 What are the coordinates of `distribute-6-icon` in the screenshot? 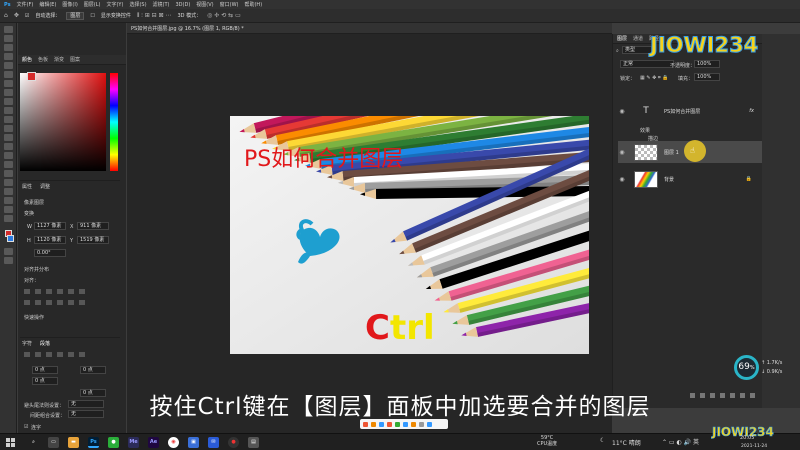 It's located at (82, 302).